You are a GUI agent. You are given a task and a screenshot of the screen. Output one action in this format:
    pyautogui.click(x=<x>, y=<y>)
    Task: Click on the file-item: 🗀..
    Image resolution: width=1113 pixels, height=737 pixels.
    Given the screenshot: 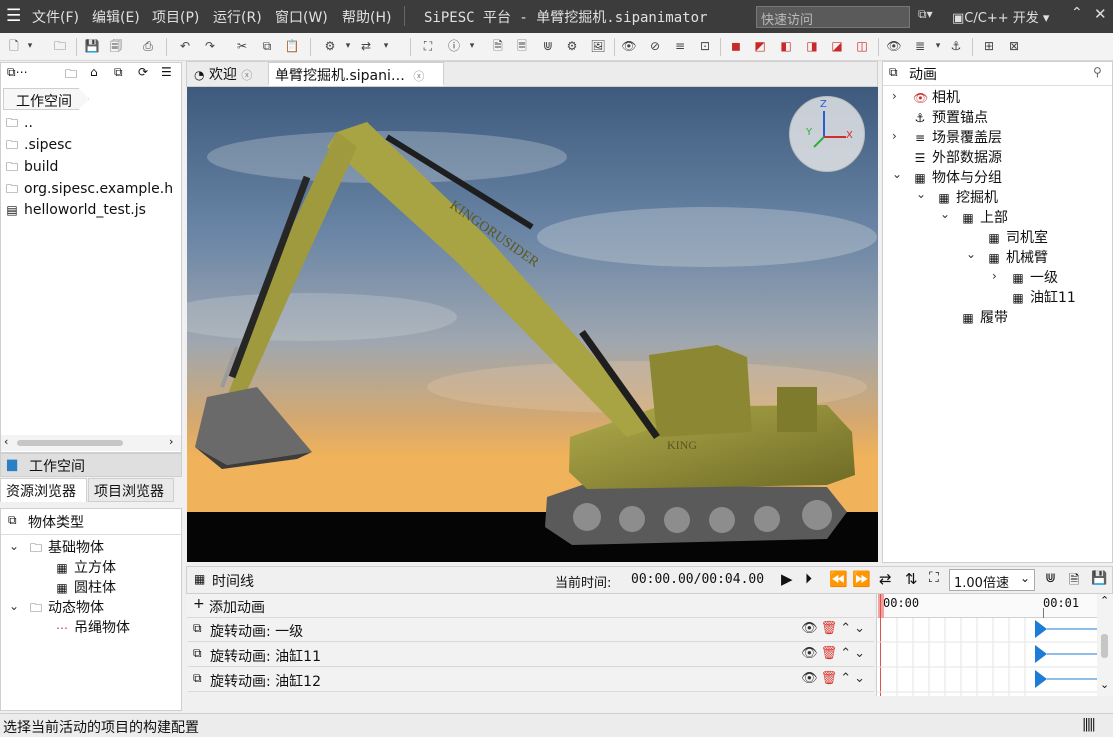 What is the action you would take?
    pyautogui.click(x=19, y=124)
    